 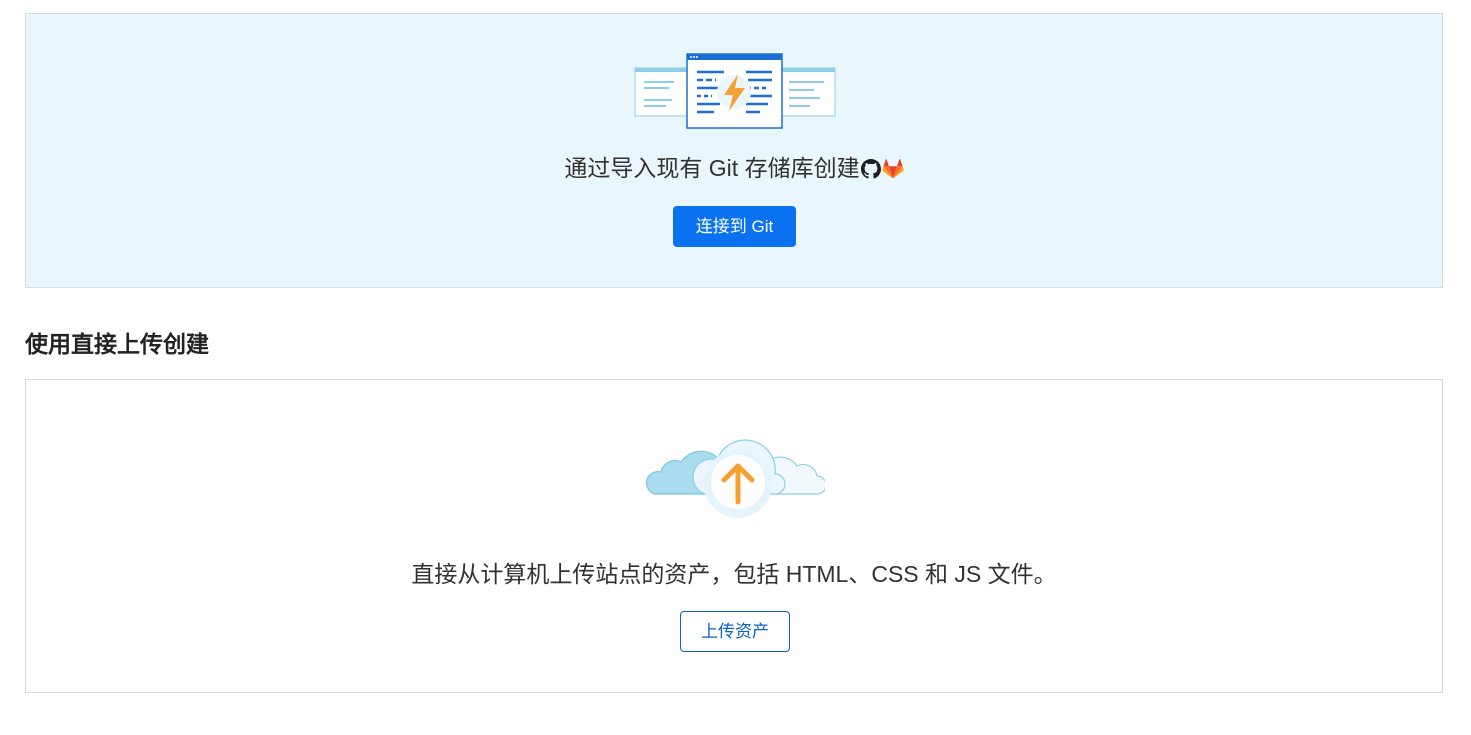 I want to click on direct-upload-heading: 使用直接上传创建, so click(x=117, y=344).